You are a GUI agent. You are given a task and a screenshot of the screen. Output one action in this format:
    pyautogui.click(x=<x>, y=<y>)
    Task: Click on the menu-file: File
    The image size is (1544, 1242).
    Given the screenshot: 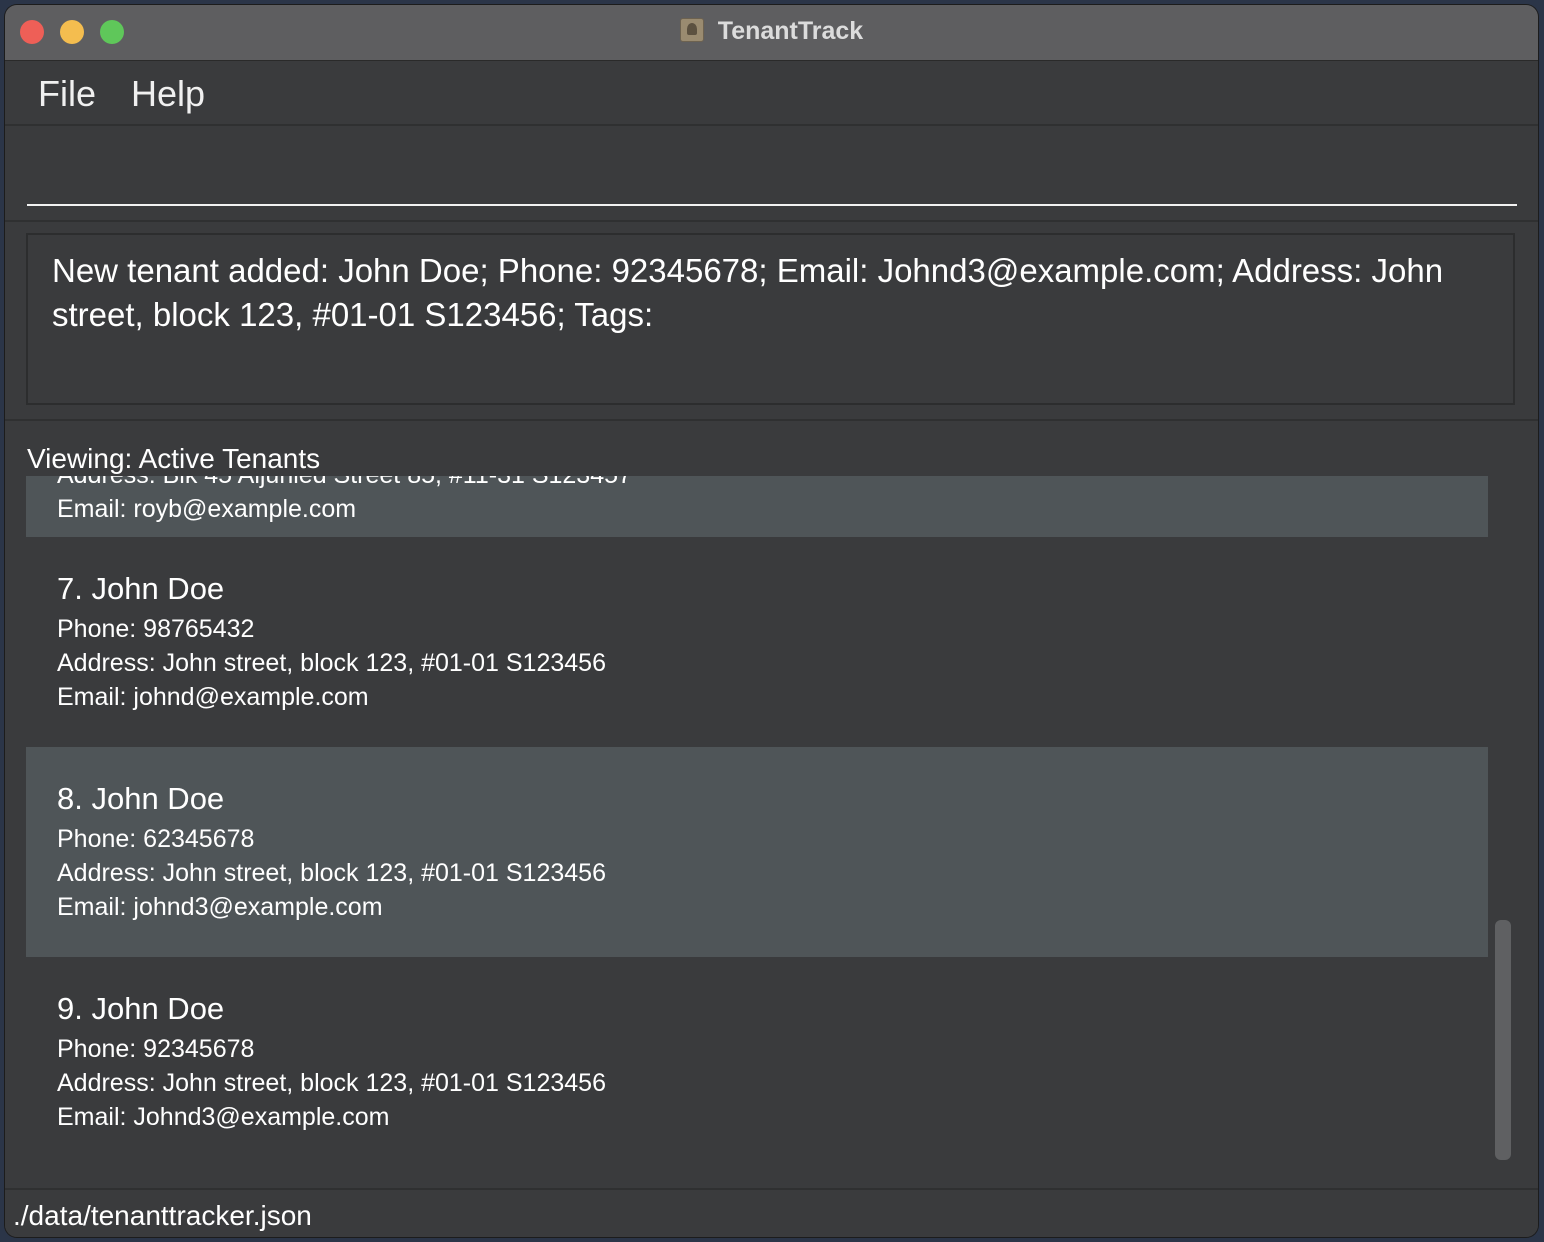 What is the action you would take?
    pyautogui.click(x=67, y=94)
    